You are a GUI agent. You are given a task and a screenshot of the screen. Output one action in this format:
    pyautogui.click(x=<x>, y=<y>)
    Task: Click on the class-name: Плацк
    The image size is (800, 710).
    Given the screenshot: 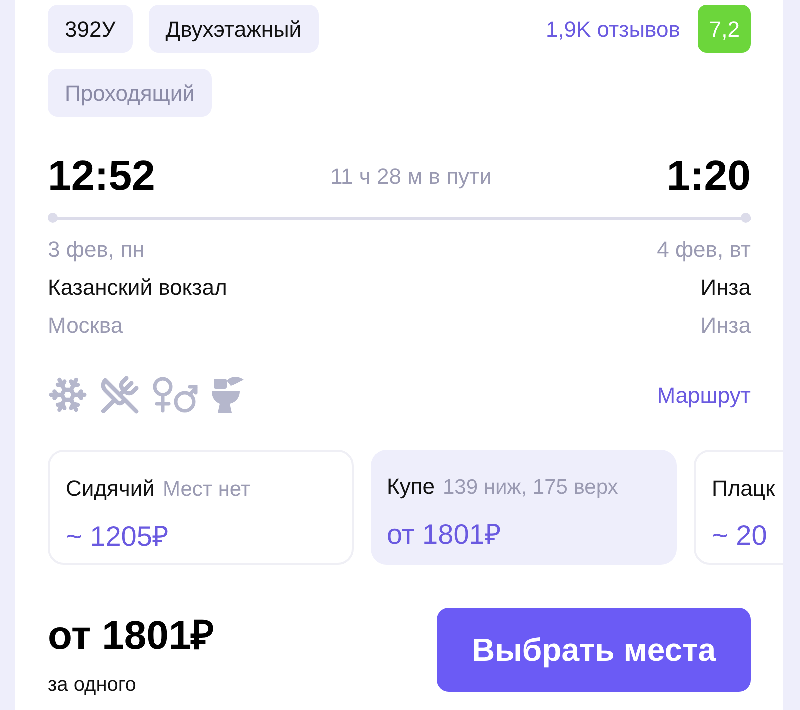 What is the action you would take?
    pyautogui.click(x=744, y=489)
    